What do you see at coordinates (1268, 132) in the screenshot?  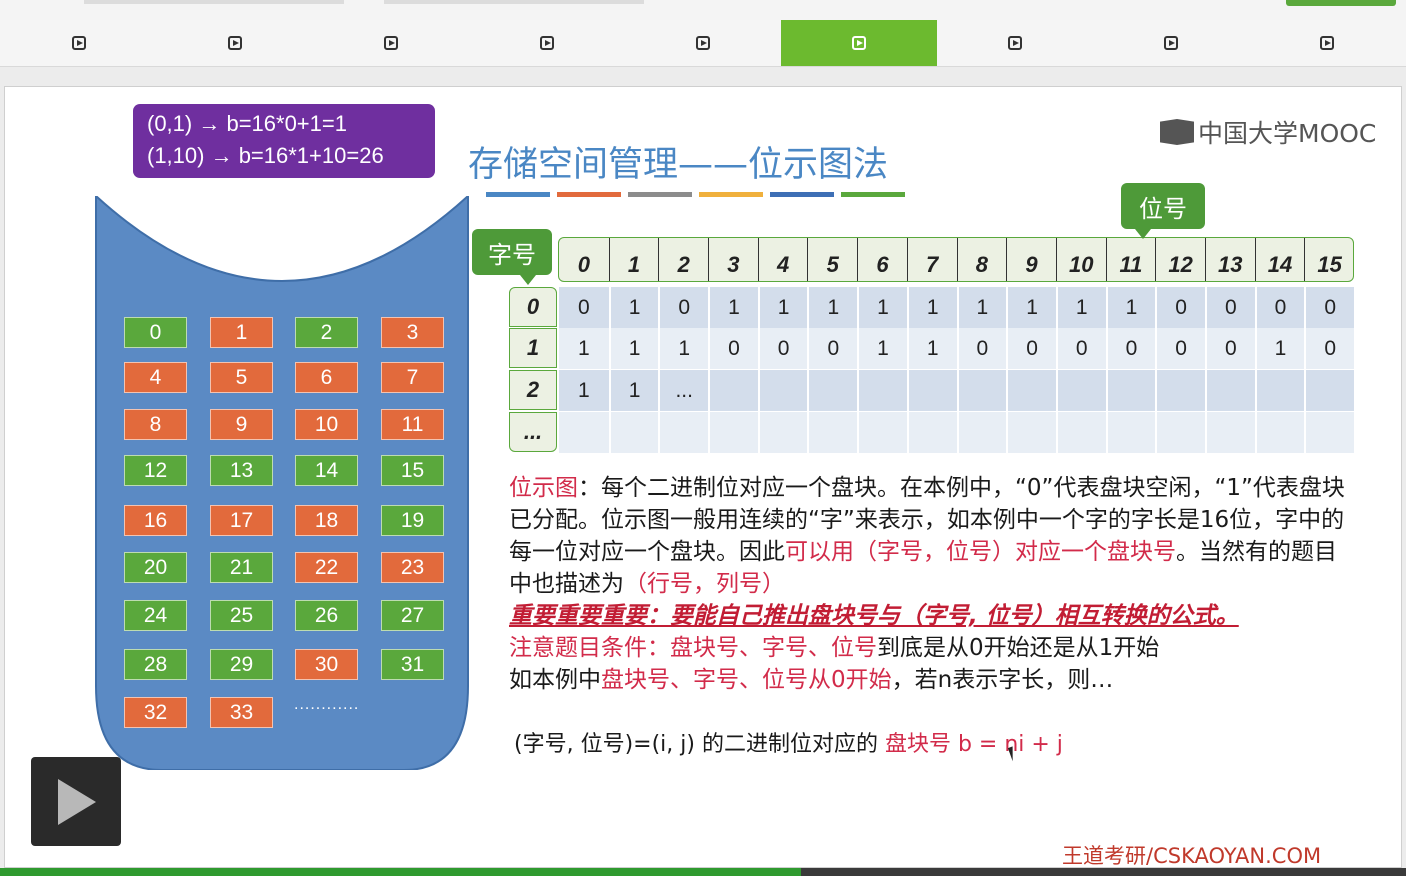 I see `mooc-logo: 中国大学MOOC` at bounding box center [1268, 132].